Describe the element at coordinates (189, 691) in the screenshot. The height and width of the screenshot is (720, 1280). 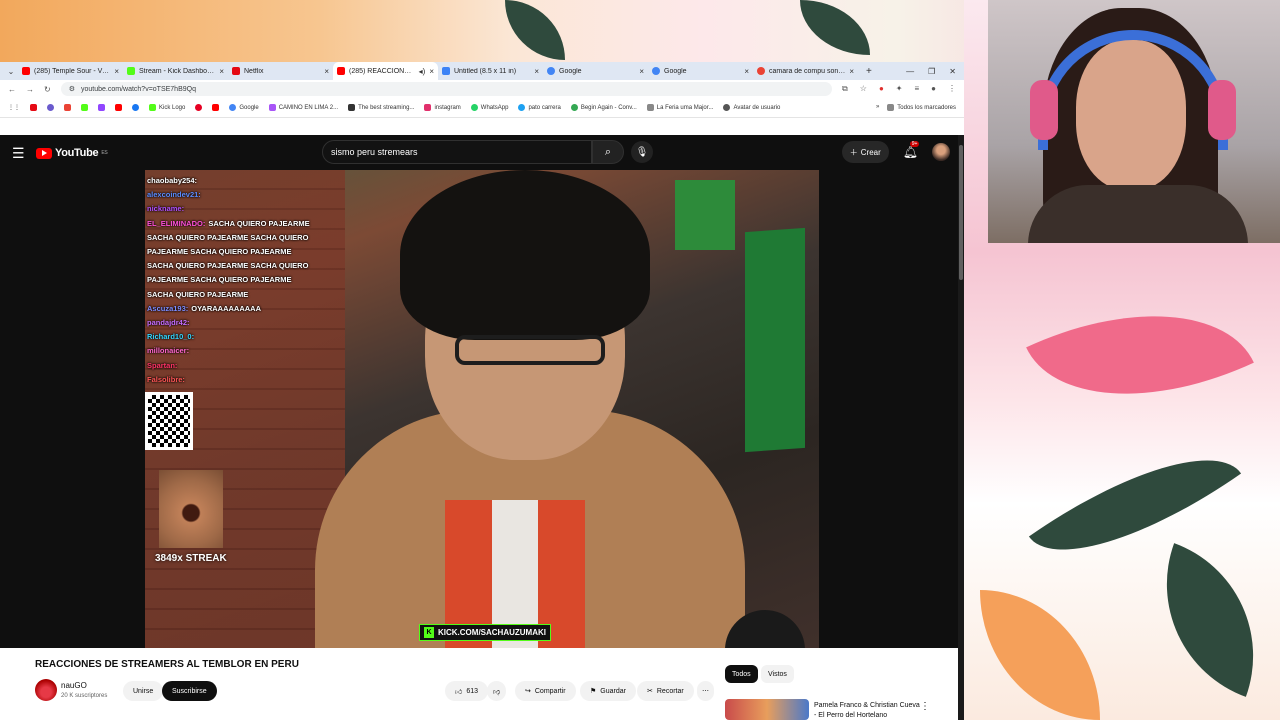
I see `subscribe-button: Suscribirse` at that location.